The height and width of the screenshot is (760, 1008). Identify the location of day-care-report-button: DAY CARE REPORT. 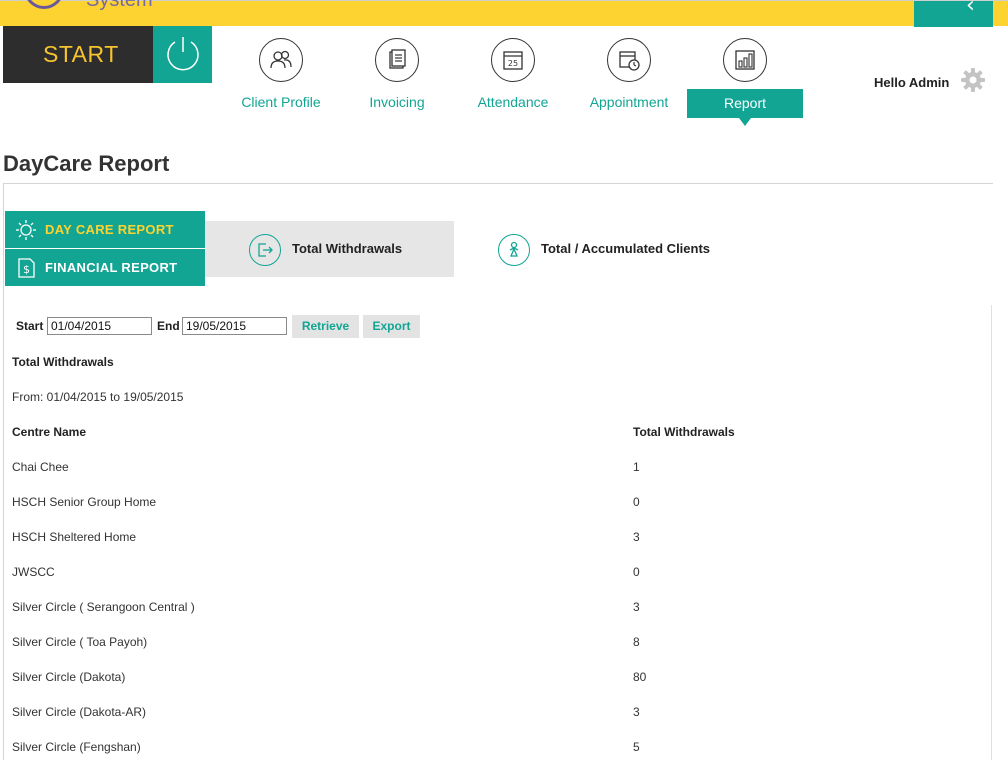
(105, 229).